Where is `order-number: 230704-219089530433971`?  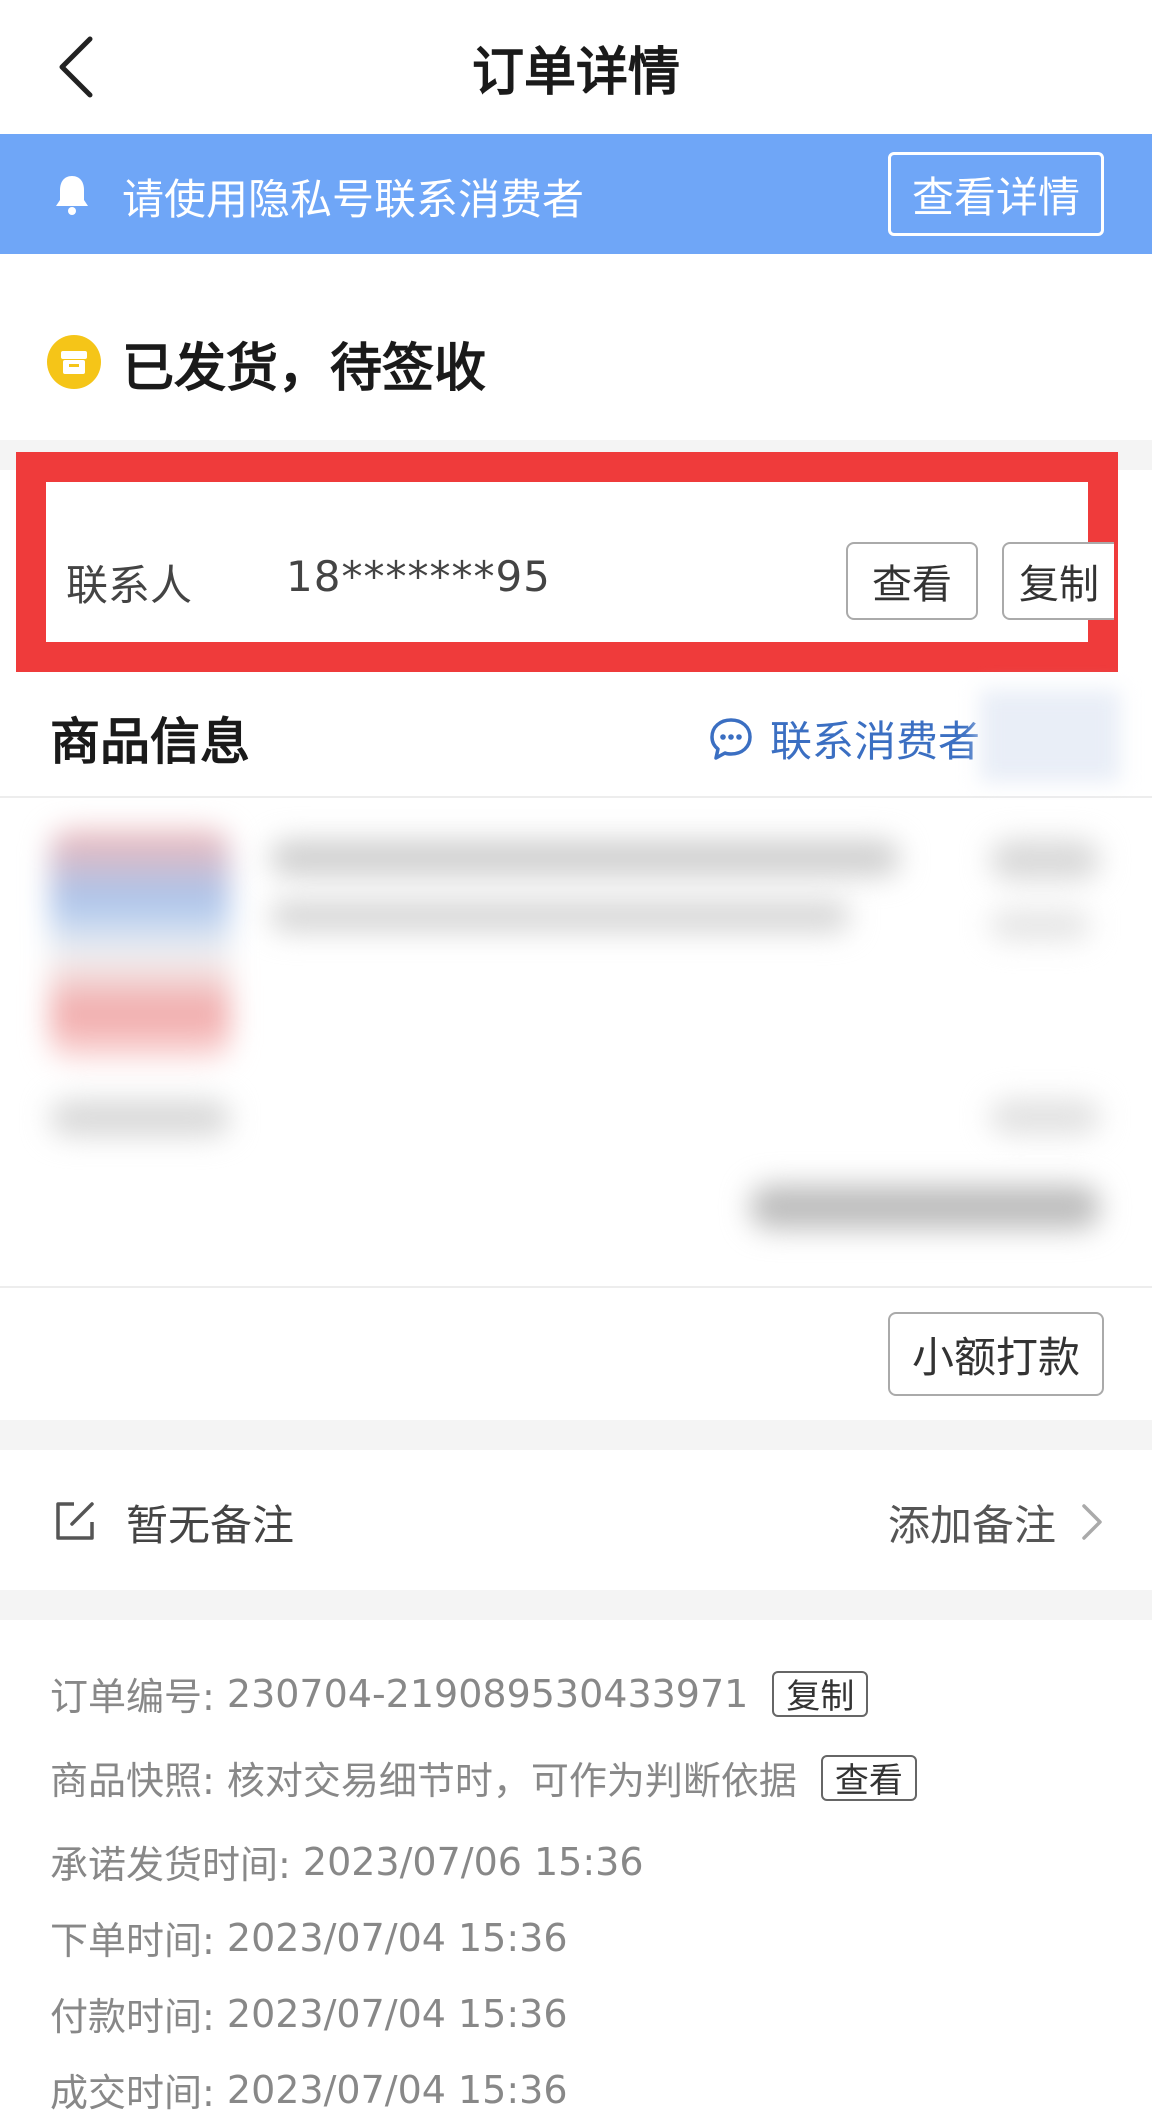
order-number: 230704-219089530433971 is located at coordinates (487, 1693).